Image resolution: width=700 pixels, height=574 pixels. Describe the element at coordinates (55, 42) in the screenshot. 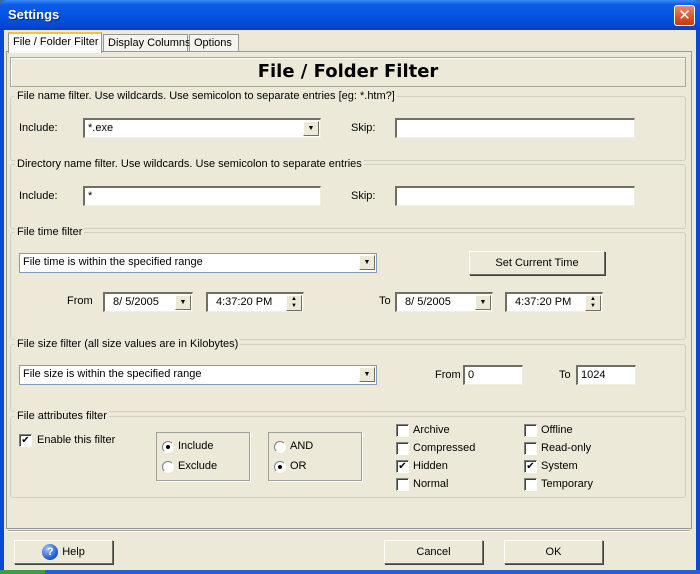

I see `tab-file-folder-filter: File / Folder Filter` at that location.